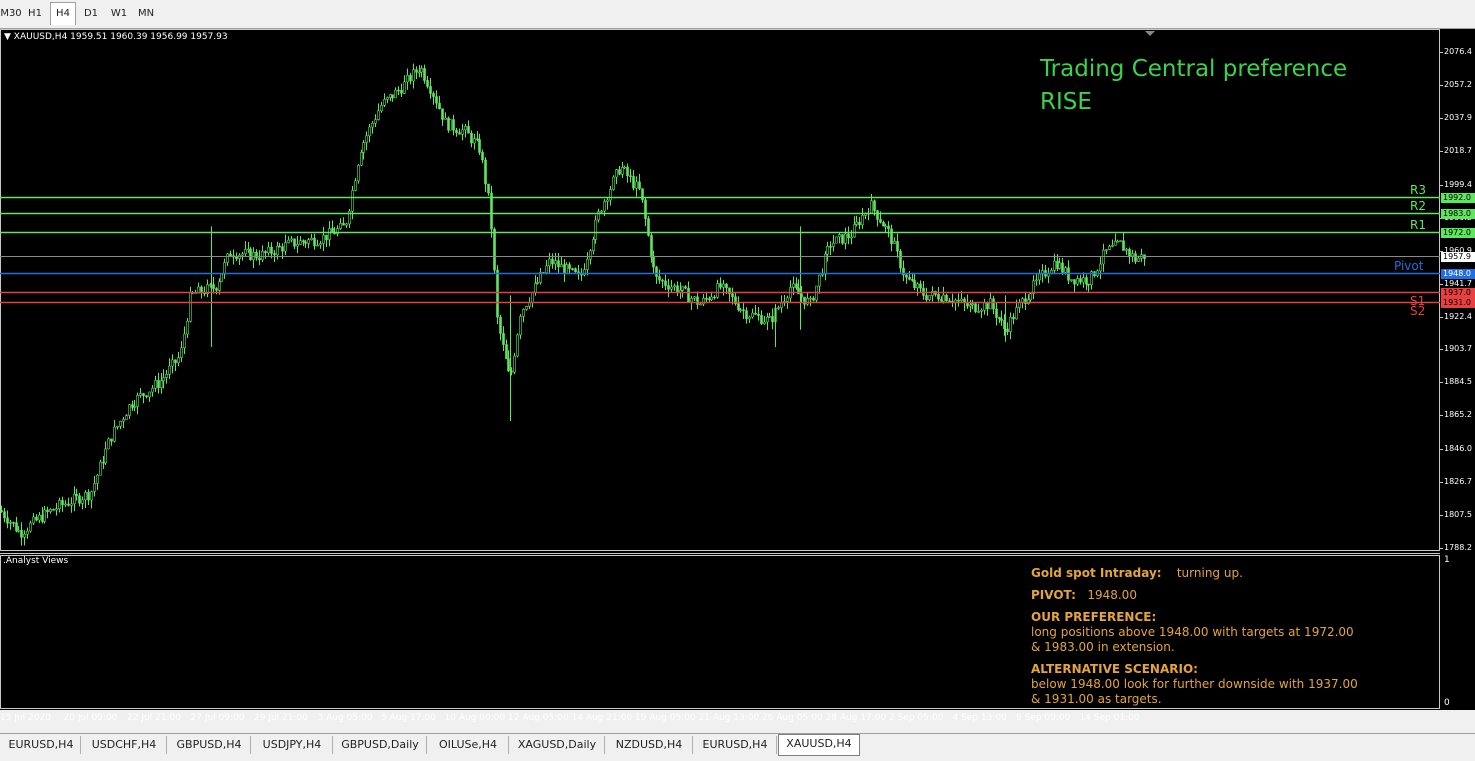 The width and height of the screenshot is (1475, 761). Describe the element at coordinates (1458, 51) in the screenshot. I see `price-scale-label: 2076.4` at that location.